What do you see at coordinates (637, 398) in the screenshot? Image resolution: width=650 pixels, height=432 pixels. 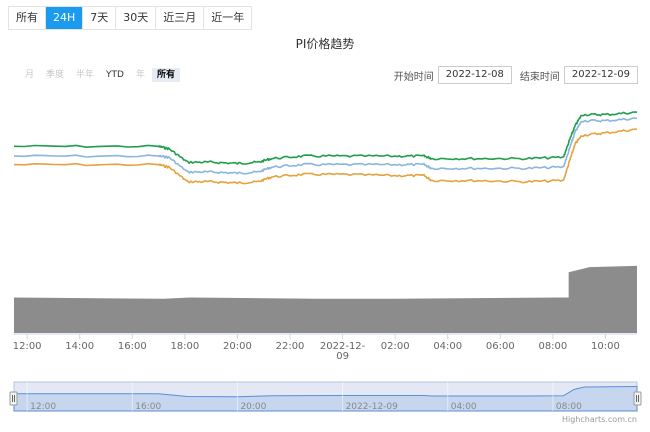 I see `navigator-right-handle` at bounding box center [637, 398].